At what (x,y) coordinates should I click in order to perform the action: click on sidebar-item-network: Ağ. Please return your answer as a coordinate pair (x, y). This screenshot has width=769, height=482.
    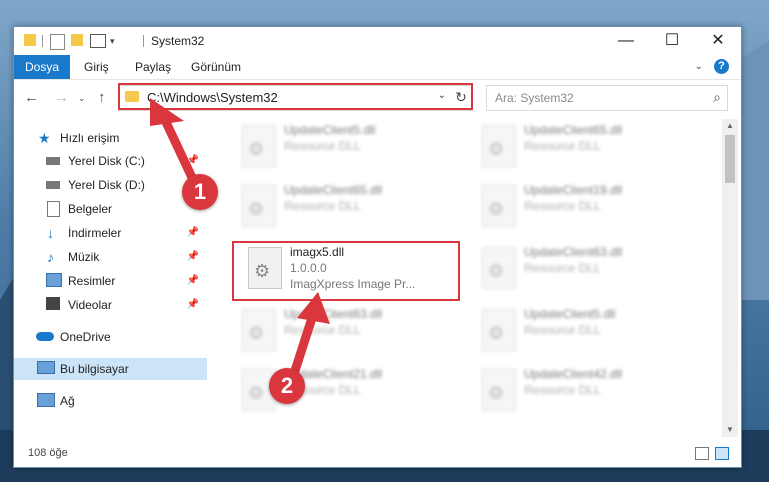
    Looking at the image, I should click on (110, 401).